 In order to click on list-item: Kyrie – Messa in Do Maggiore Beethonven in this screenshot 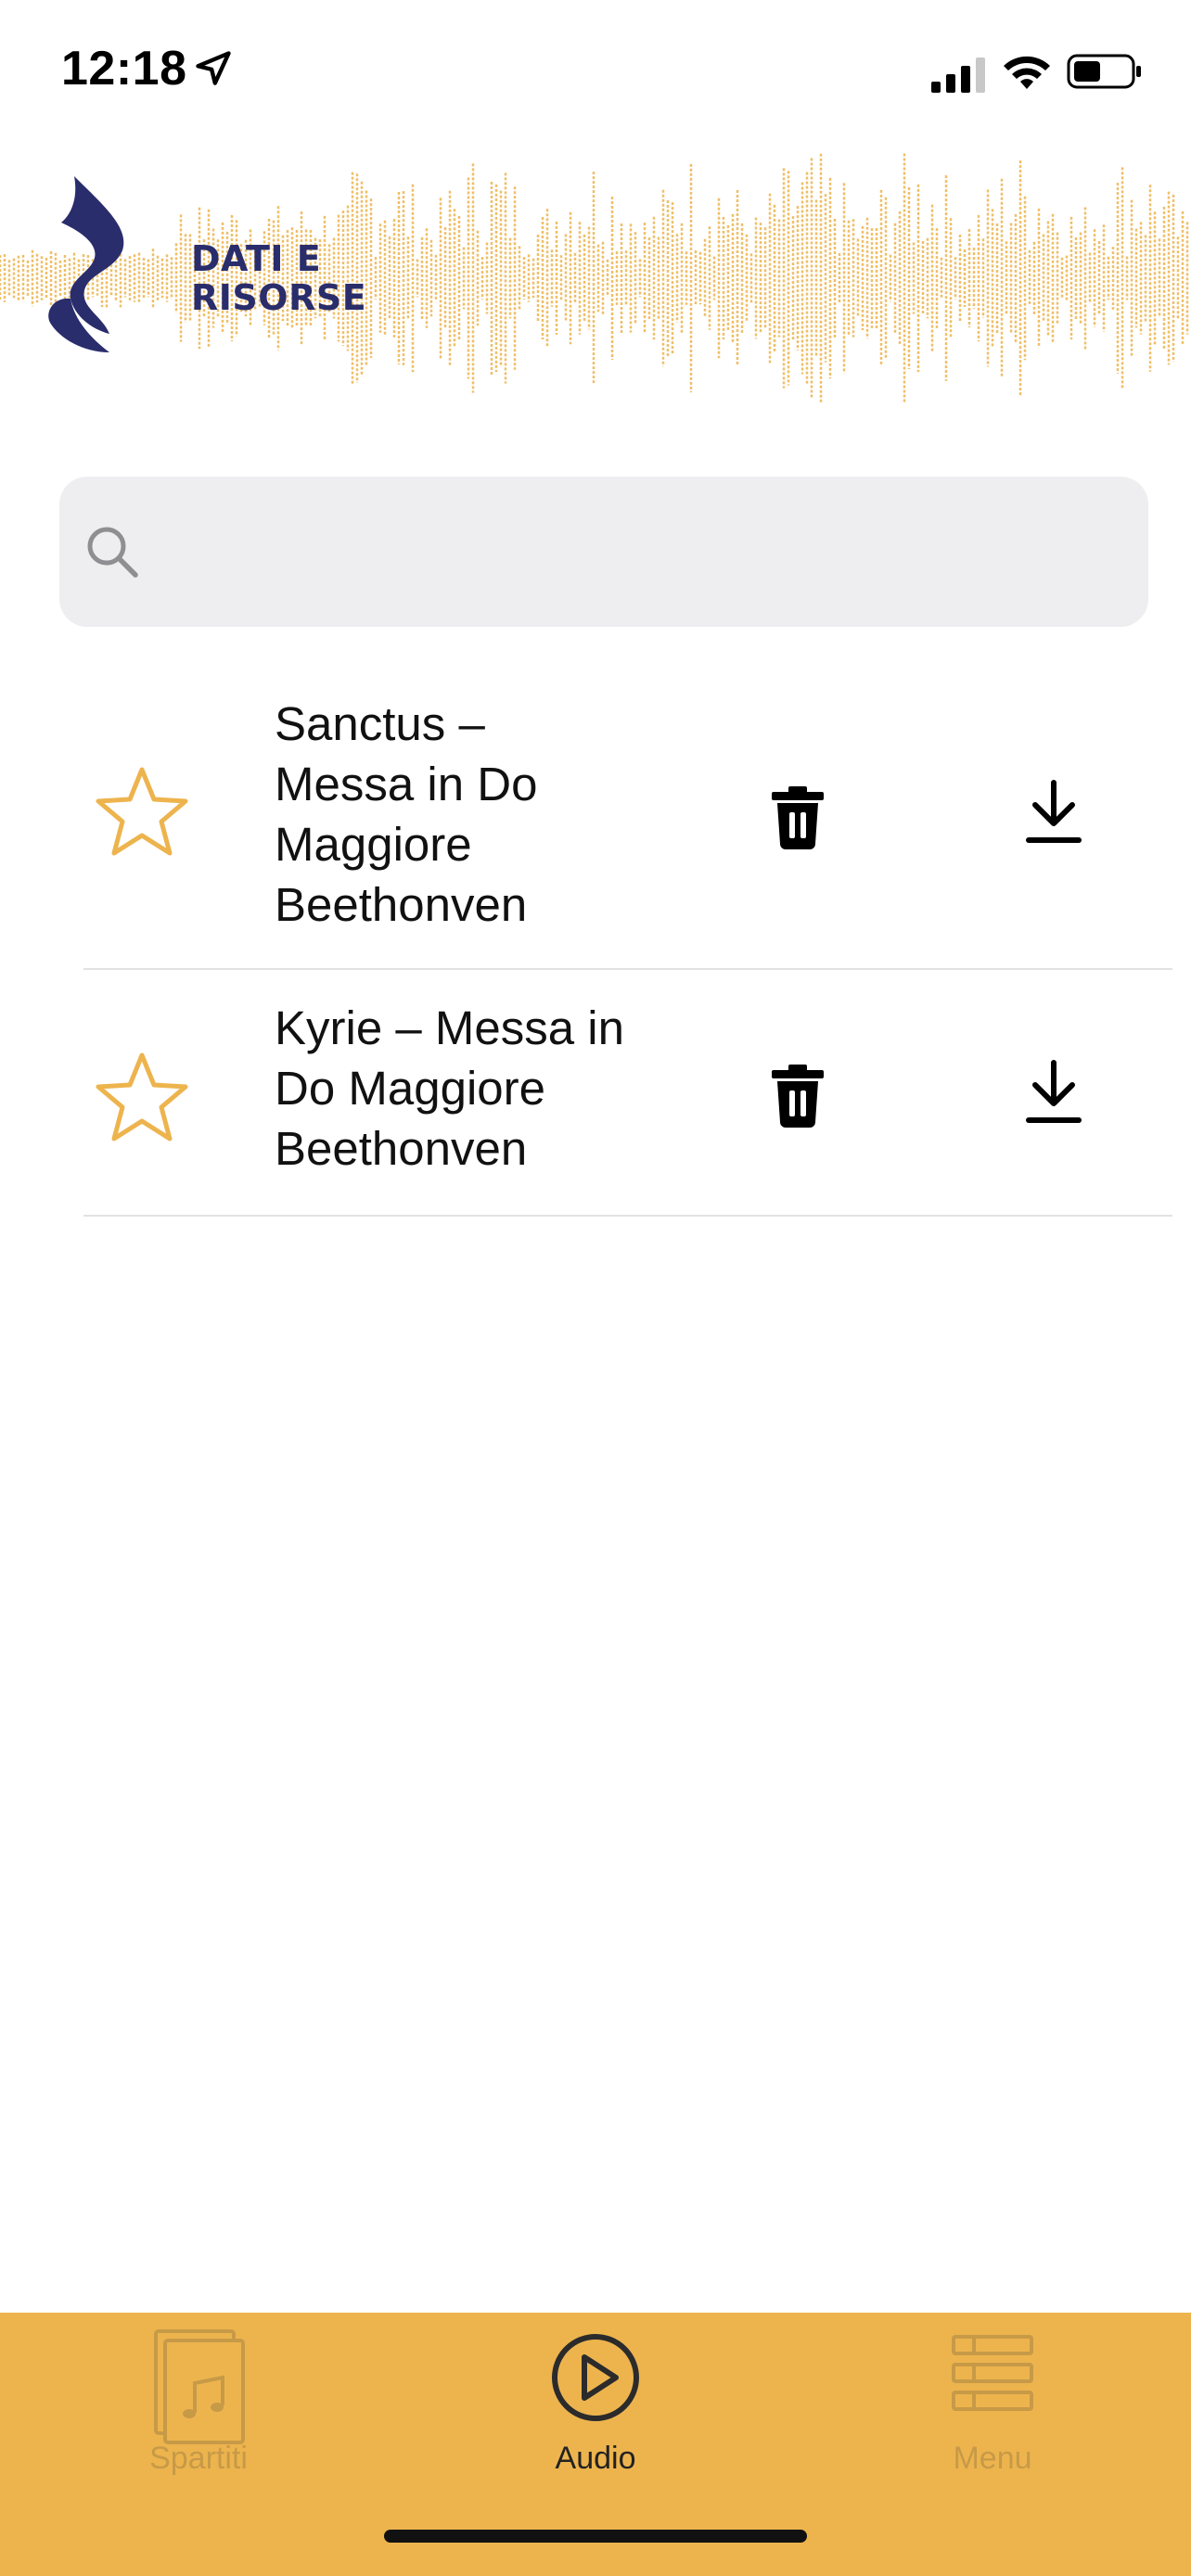, I will do `click(627, 1093)`.